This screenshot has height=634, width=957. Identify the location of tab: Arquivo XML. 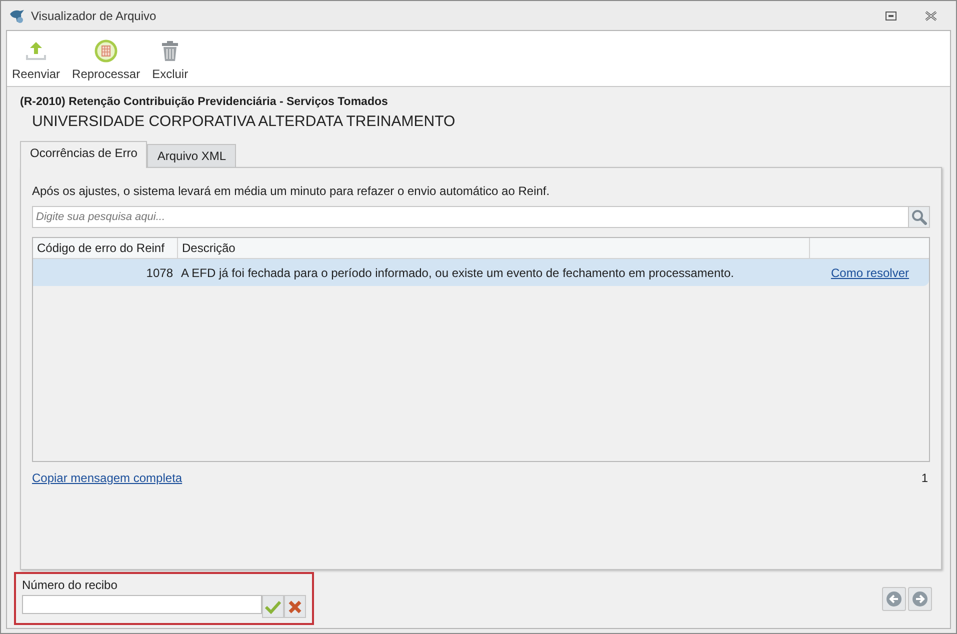
(191, 155).